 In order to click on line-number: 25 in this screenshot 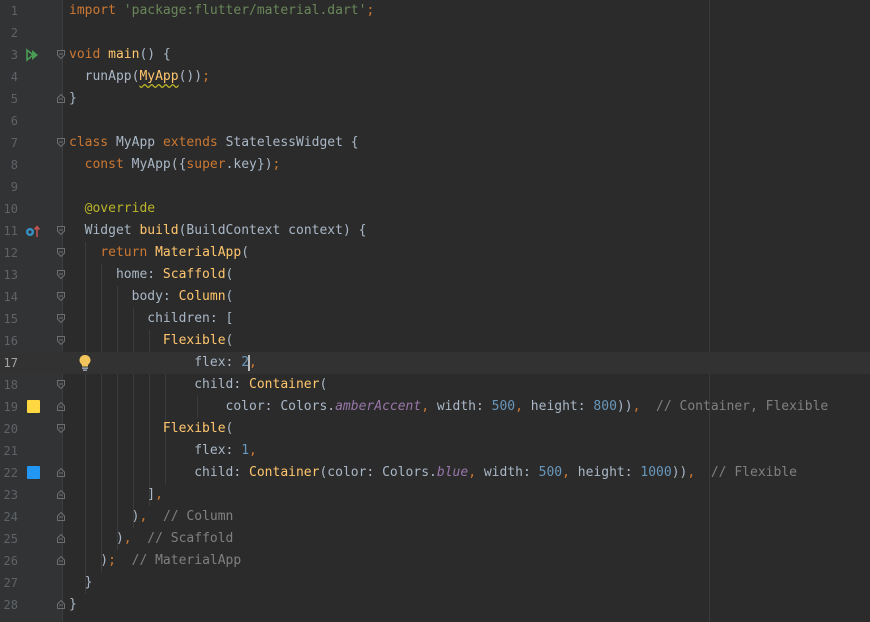, I will do `click(9, 539)`.